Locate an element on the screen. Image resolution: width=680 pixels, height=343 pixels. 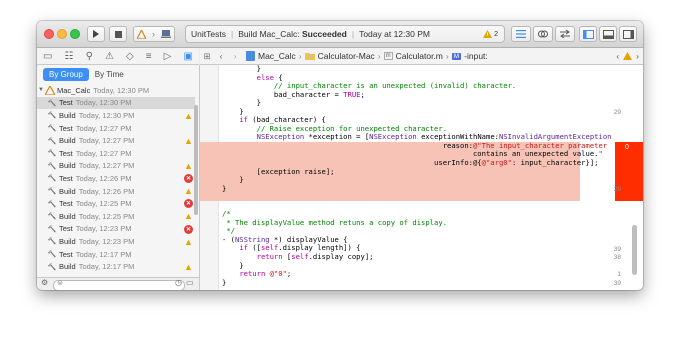
report-row: 🔨 Build Today, 12:17 PM ▲ is located at coordinates (116, 266).